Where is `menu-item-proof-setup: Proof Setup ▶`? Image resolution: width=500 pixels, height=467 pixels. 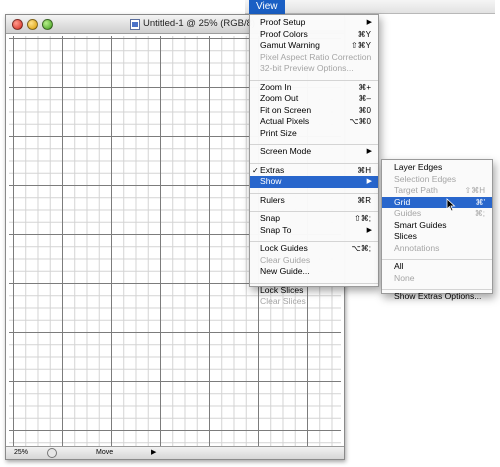
menu-item-proof-setup: Proof Setup ▶ is located at coordinates (314, 23).